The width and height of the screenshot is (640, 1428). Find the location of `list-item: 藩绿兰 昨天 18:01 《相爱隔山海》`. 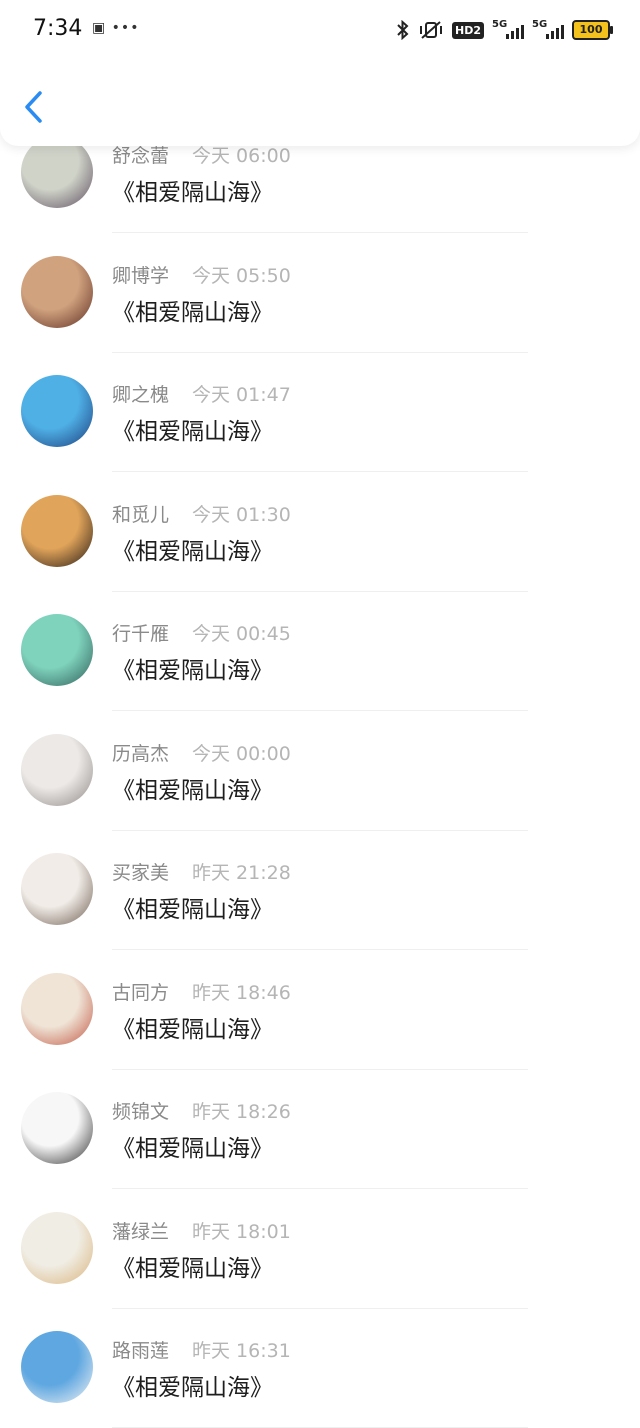

list-item: 藩绿兰 昨天 18:01 《相爱隔山海》 is located at coordinates (320, 1249).